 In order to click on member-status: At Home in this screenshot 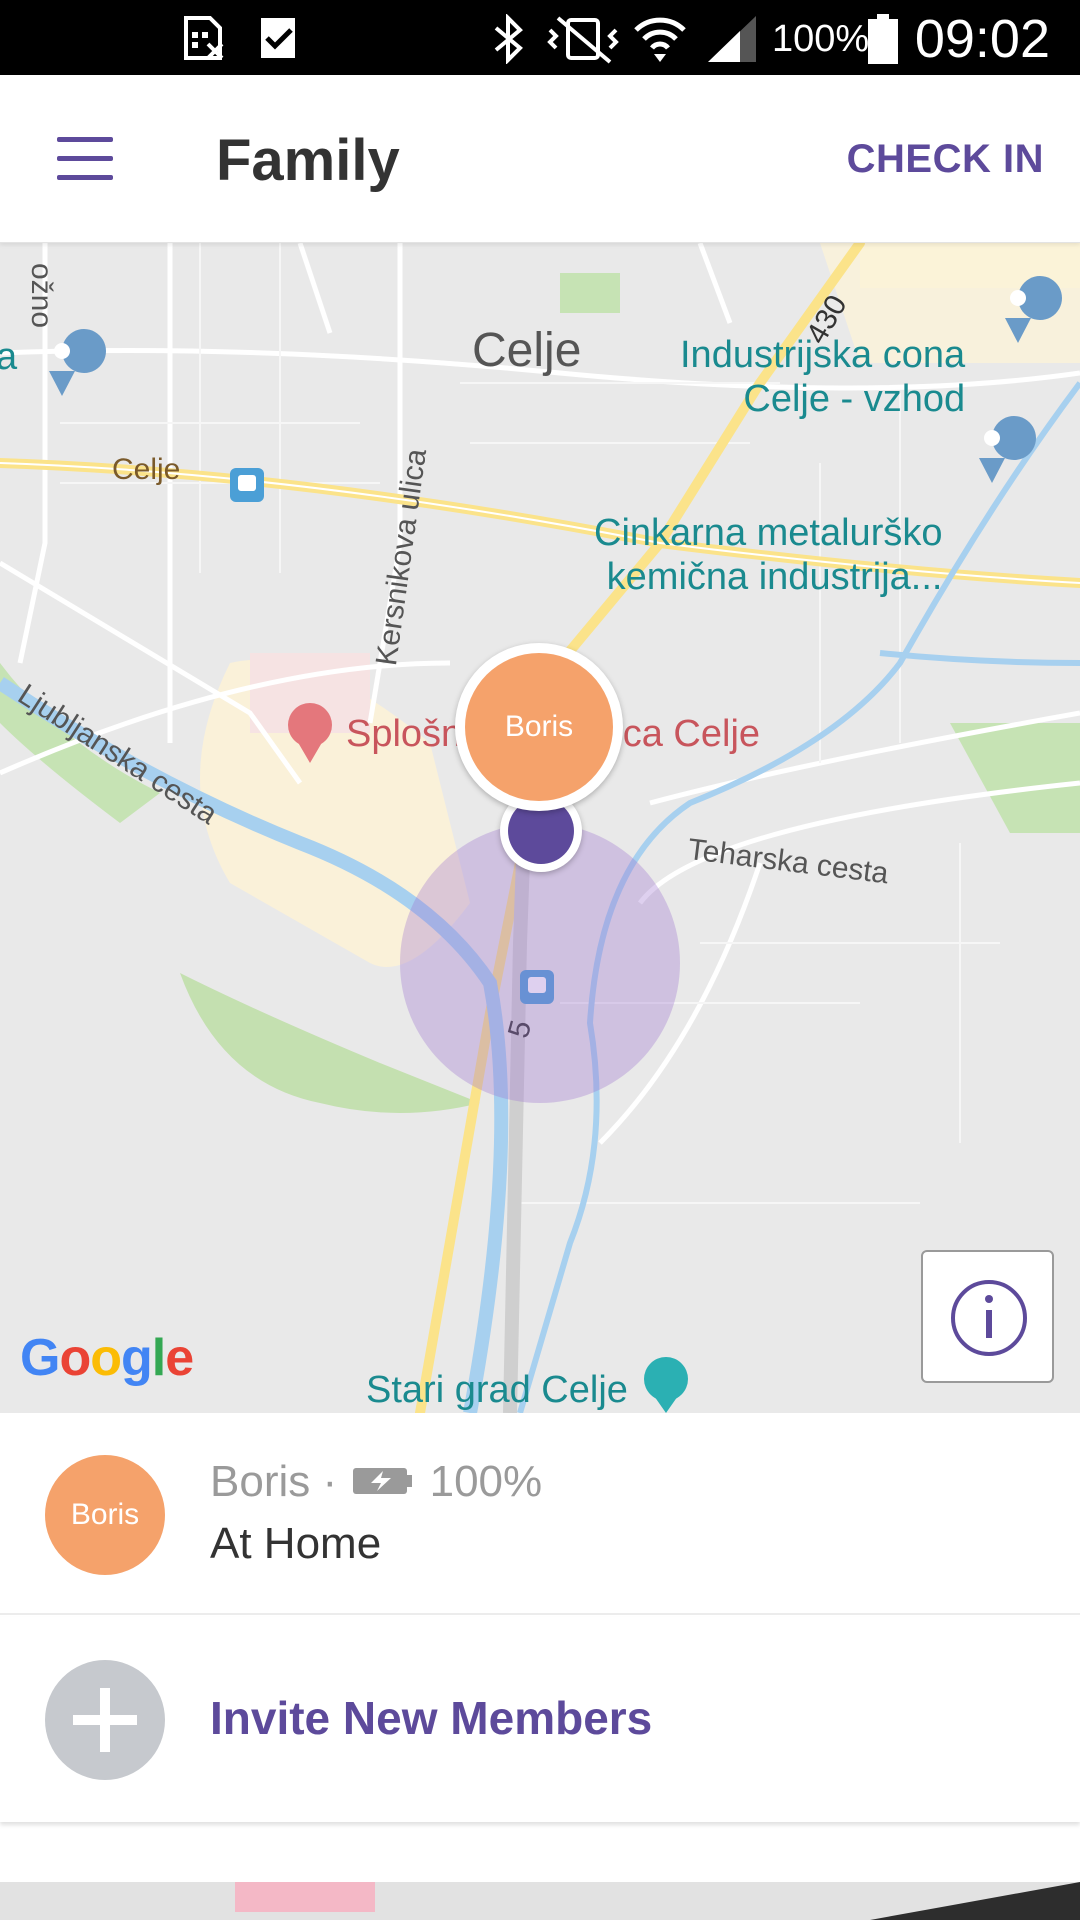, I will do `click(296, 1543)`.